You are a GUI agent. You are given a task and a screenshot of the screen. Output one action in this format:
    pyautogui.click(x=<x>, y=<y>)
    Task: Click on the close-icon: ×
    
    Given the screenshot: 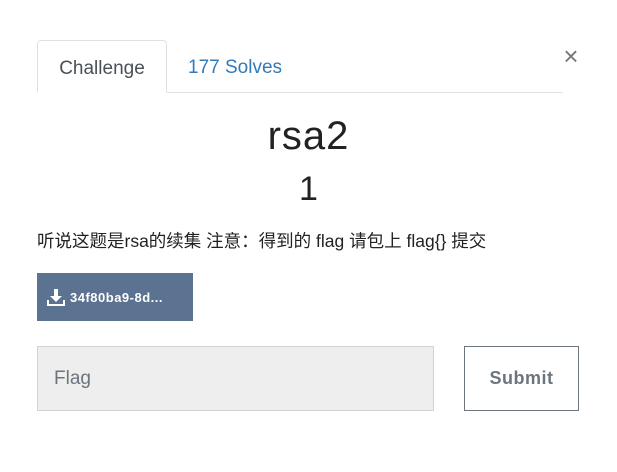 What is the action you would take?
    pyautogui.click(x=571, y=56)
    